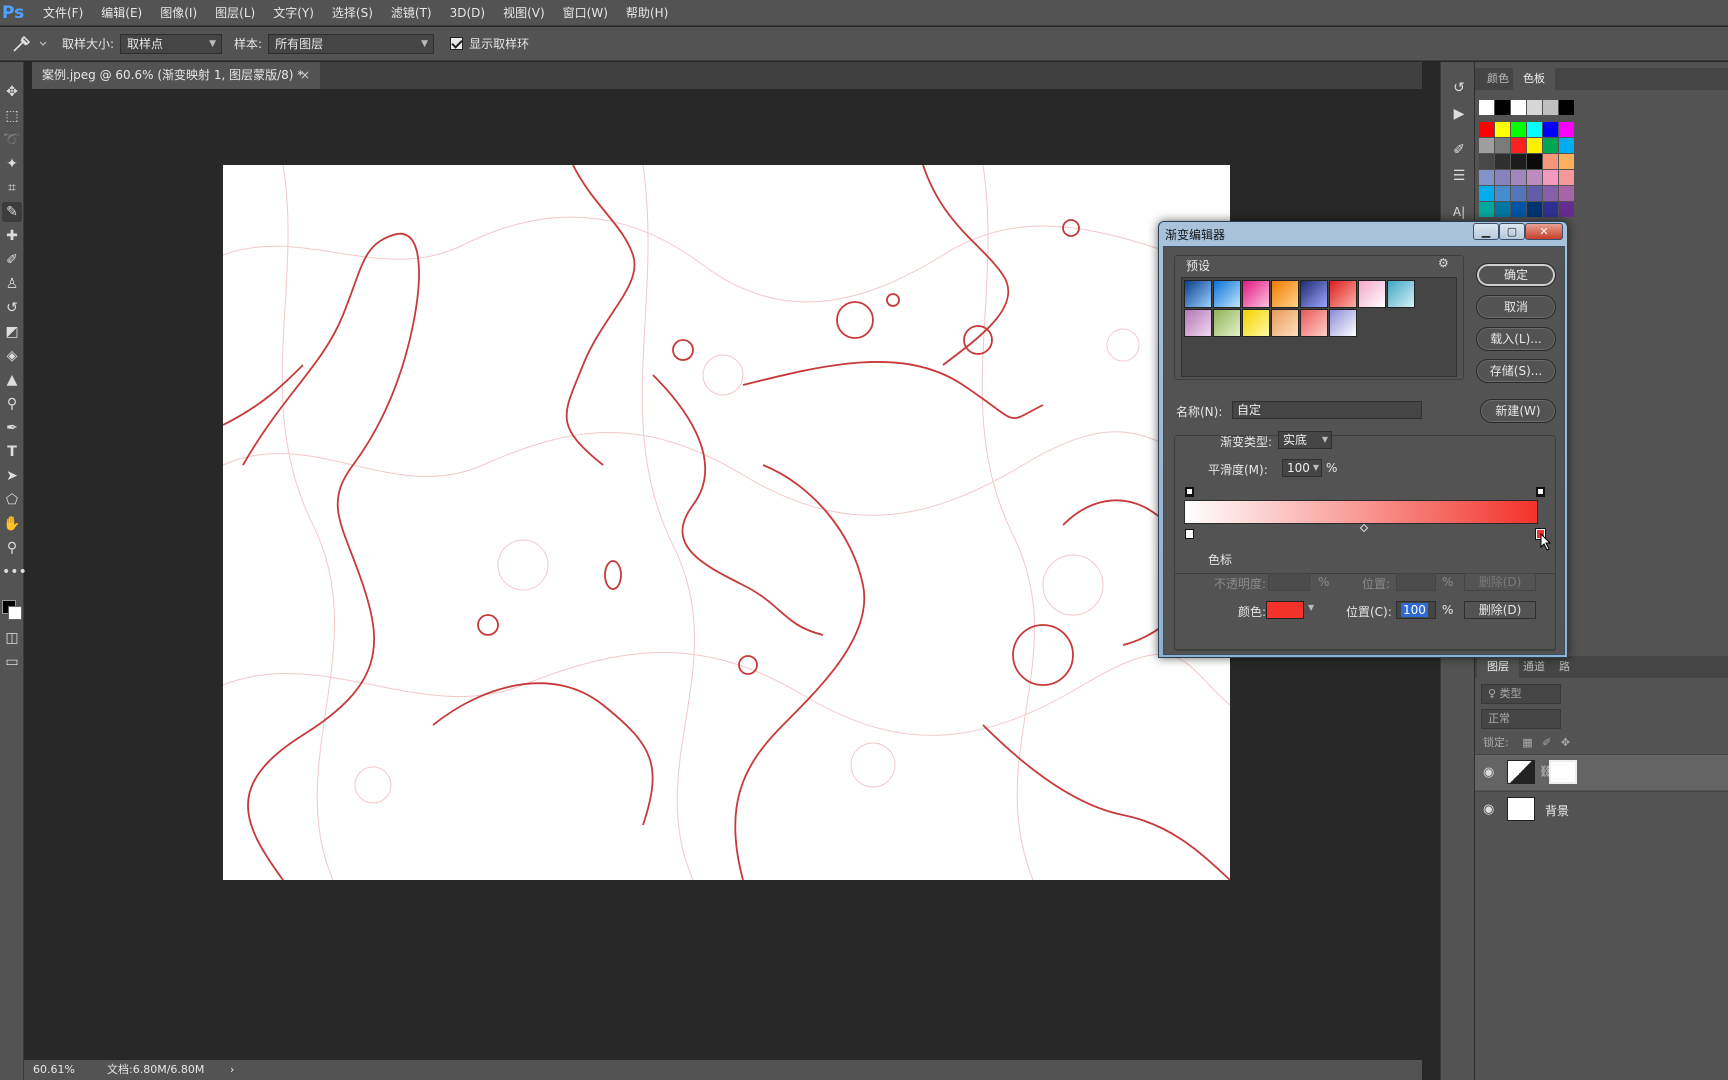 This screenshot has width=1728, height=1080. Describe the element at coordinates (12, 380) in the screenshot. I see `blur-tool-icon: ▲` at that location.